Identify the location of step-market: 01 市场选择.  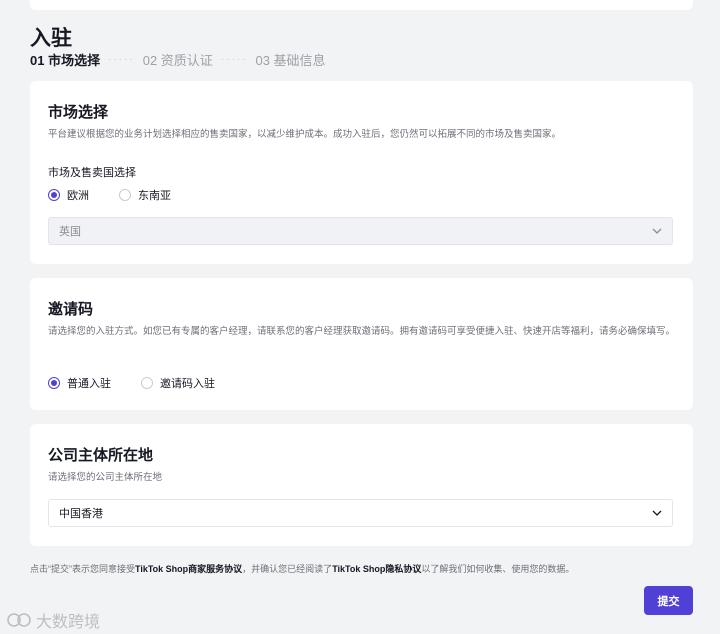
(65, 60).